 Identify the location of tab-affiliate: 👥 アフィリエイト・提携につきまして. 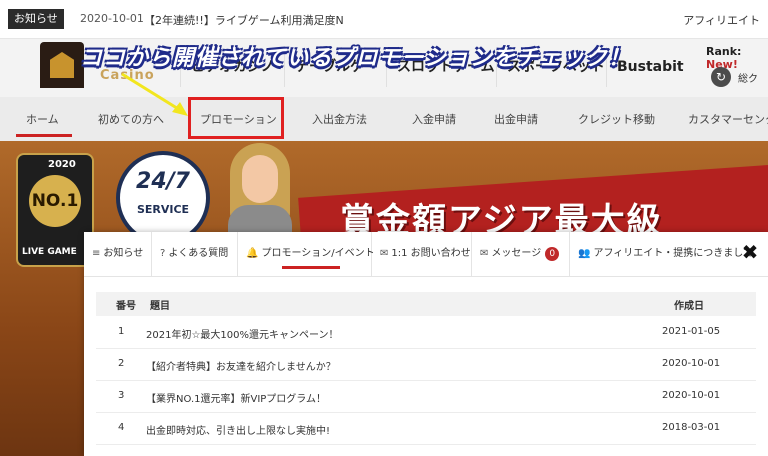
(661, 254).